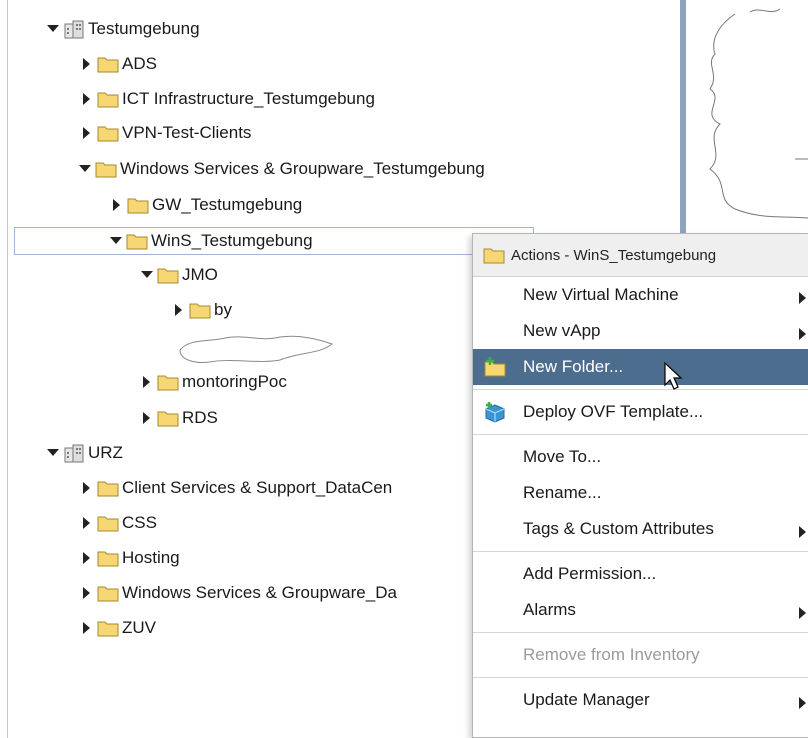  Describe the element at coordinates (105, 452) in the screenshot. I see `tree-item-label: URZ` at that location.